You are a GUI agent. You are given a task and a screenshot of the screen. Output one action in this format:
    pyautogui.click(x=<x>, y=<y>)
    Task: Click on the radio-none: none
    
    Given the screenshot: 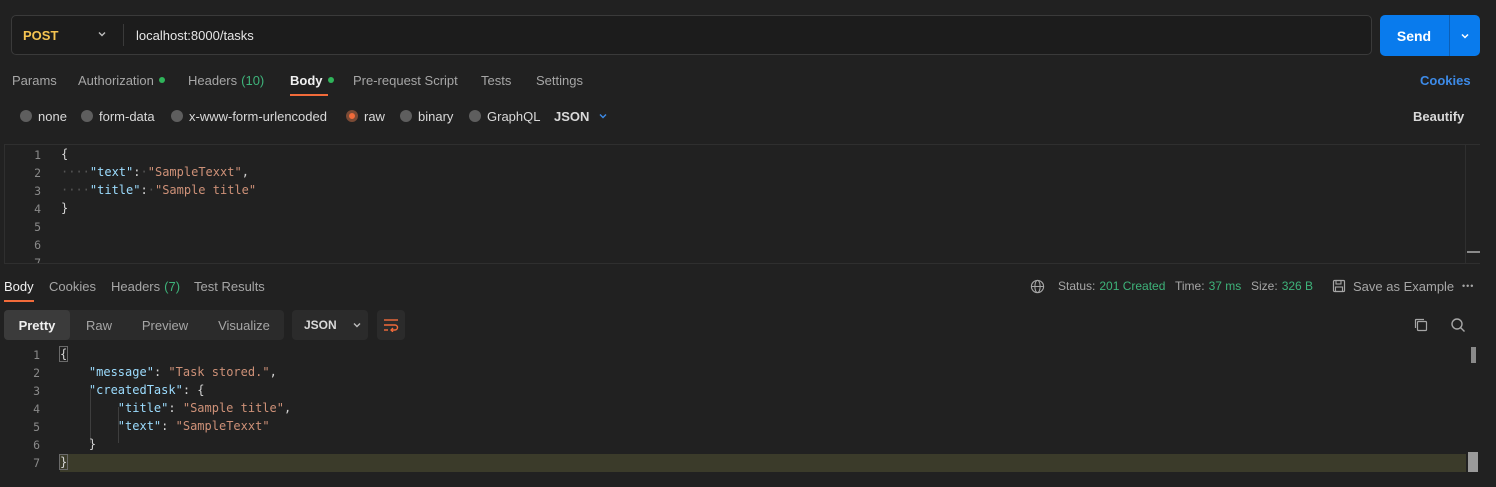 What is the action you would take?
    pyautogui.click(x=43, y=116)
    